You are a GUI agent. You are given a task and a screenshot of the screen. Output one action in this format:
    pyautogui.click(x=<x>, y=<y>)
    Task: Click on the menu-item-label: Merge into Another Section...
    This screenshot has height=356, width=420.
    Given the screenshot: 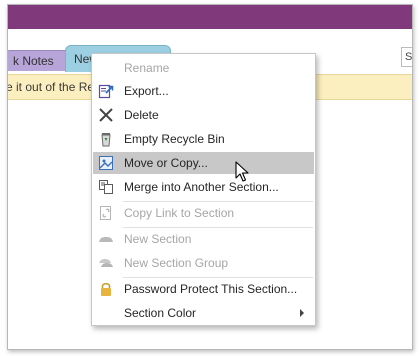 What is the action you would take?
    pyautogui.click(x=201, y=187)
    